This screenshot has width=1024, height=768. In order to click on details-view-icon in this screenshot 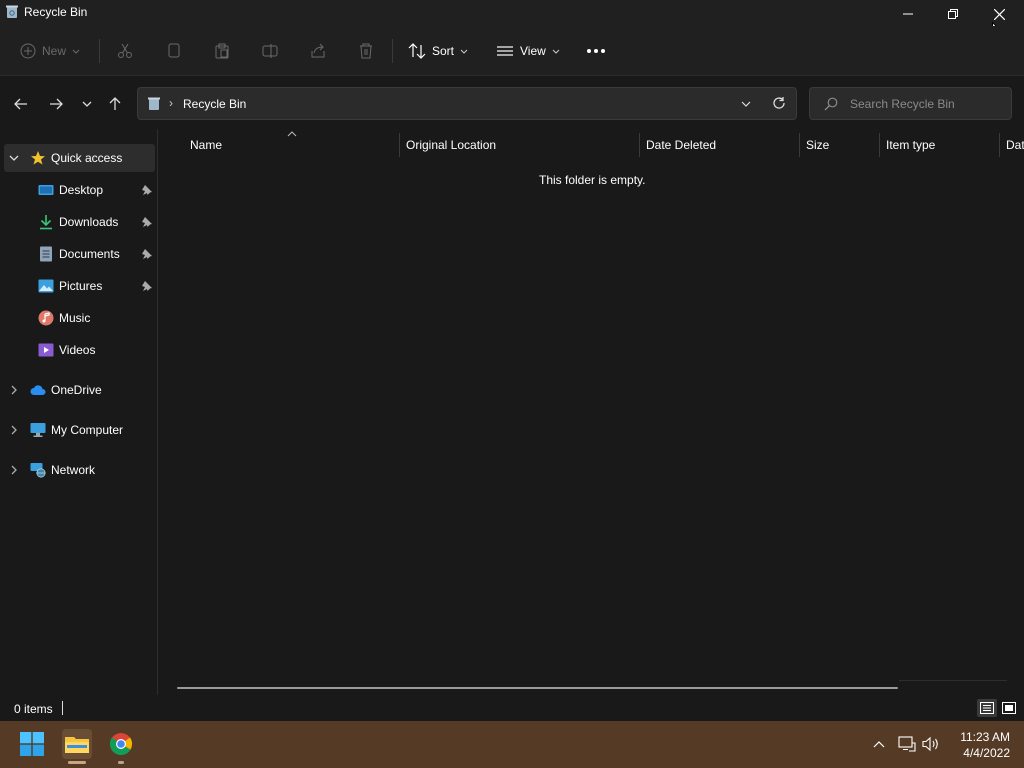, I will do `click(987, 708)`.